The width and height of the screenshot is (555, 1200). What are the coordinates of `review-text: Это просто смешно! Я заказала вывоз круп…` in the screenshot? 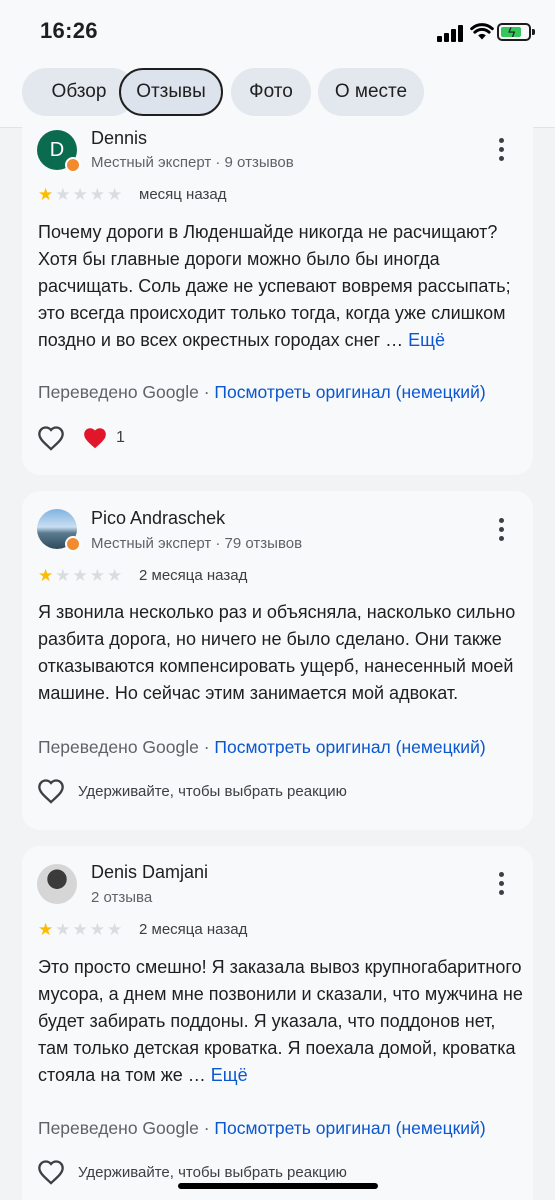 It's located at (283, 1021).